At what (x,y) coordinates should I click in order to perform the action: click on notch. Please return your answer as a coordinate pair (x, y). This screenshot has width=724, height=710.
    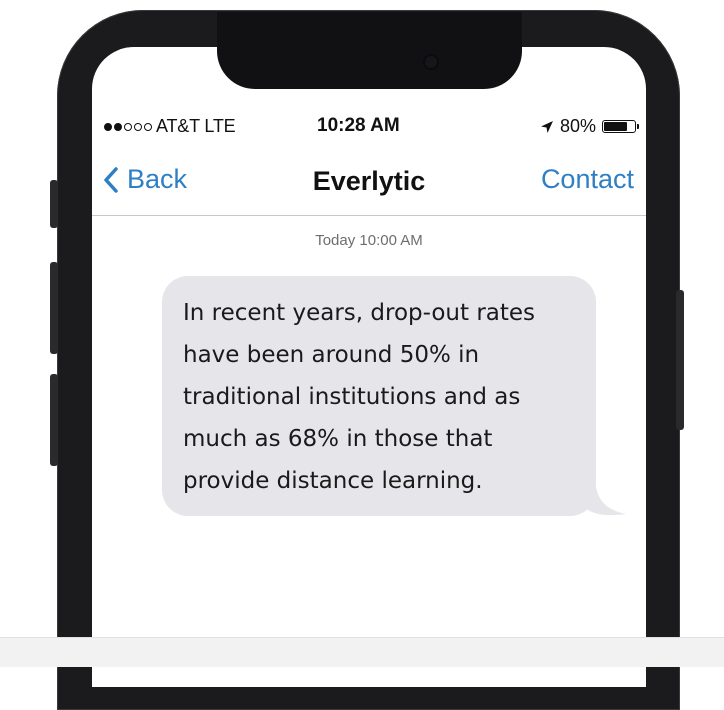
    Looking at the image, I should click on (369, 50).